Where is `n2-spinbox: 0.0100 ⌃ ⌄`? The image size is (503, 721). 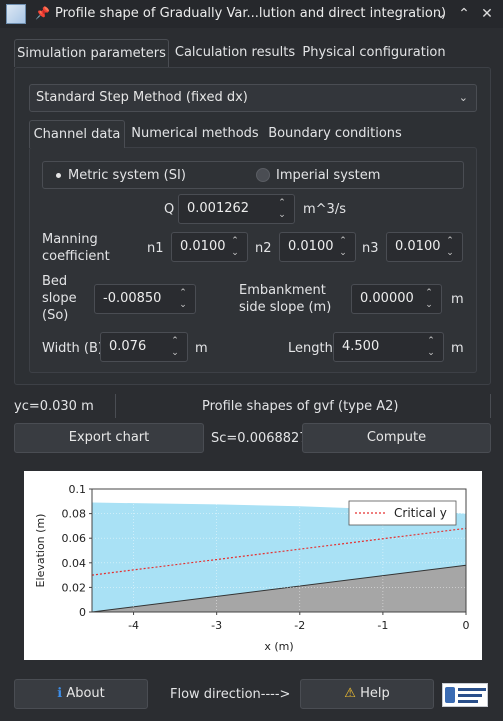
n2-spinbox: 0.0100 ⌃ ⌄ is located at coordinates (317, 247).